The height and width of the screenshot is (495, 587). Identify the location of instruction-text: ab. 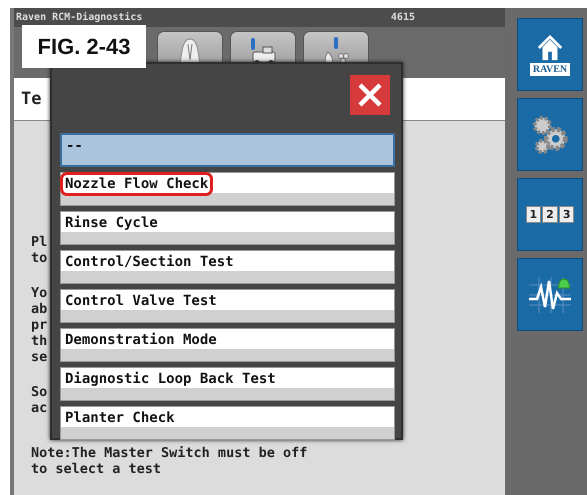
(39, 309).